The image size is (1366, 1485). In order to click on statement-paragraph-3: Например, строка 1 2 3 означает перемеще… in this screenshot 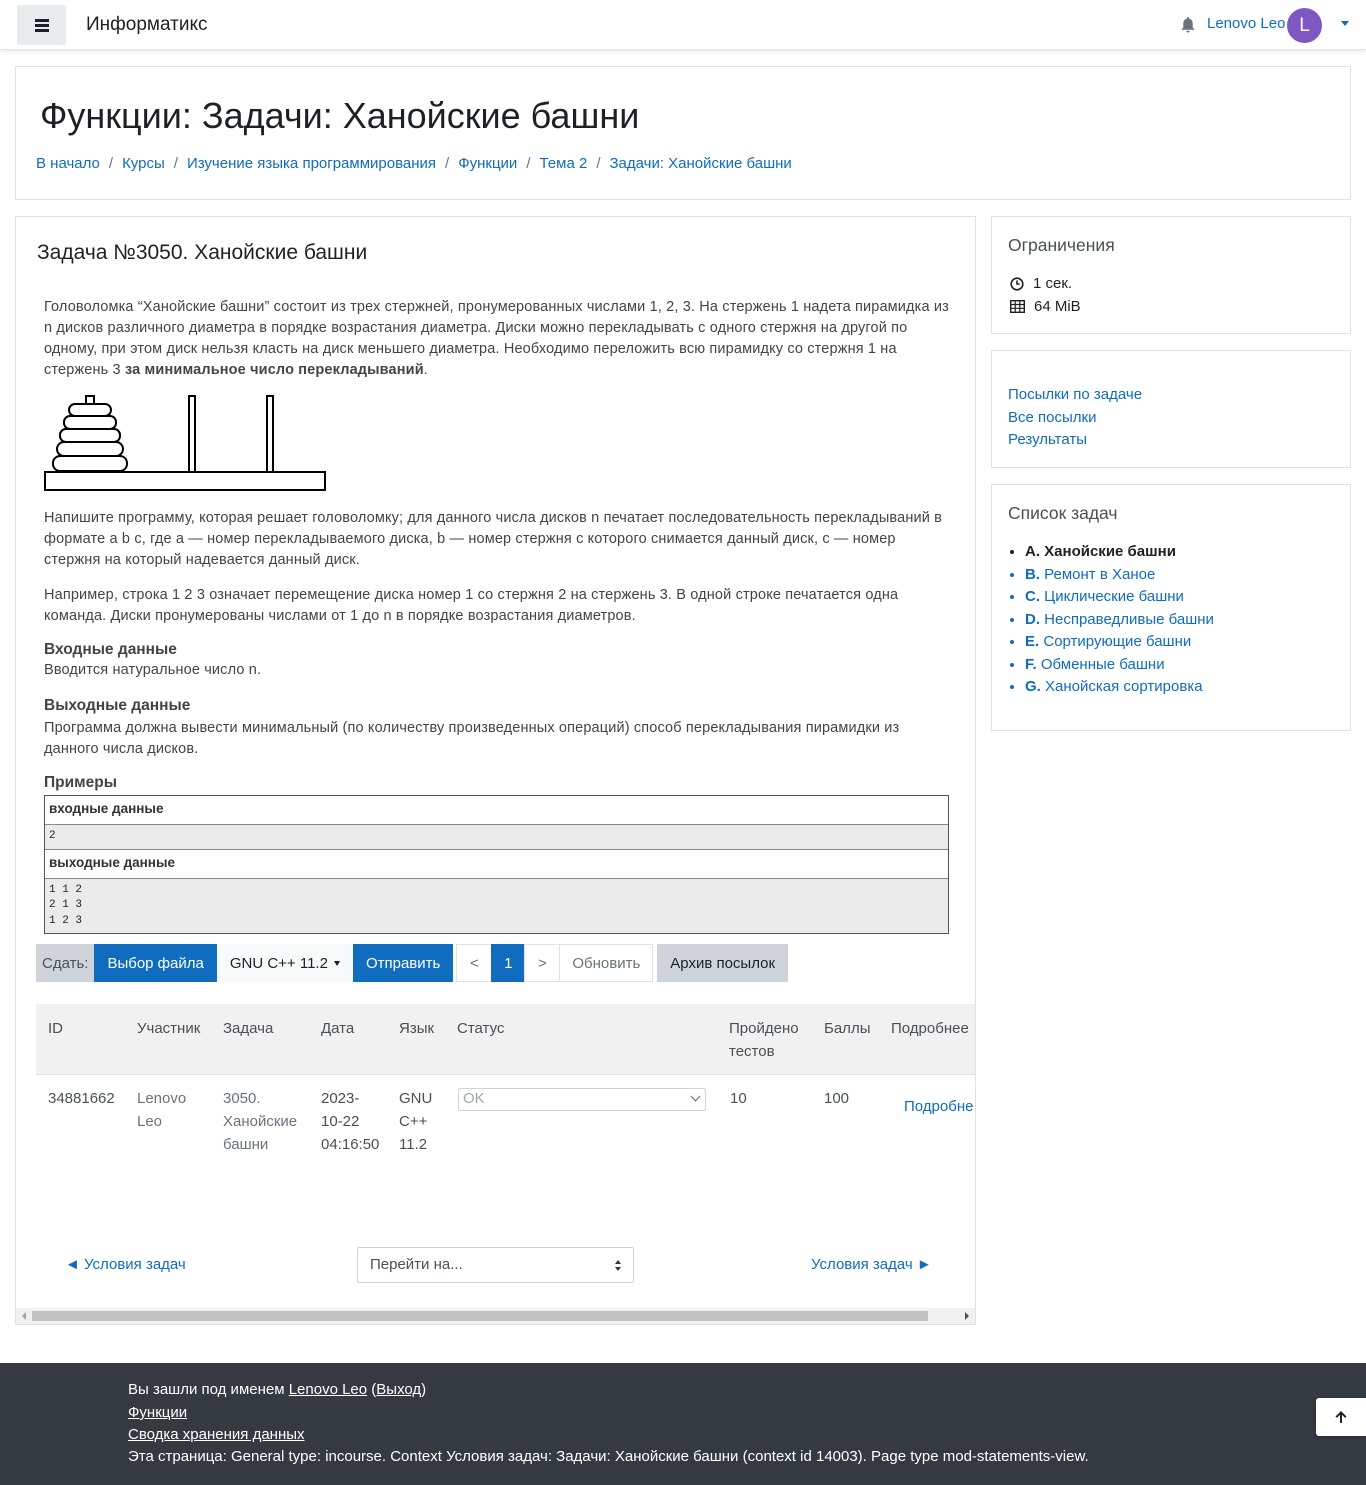, I will do `click(471, 605)`.